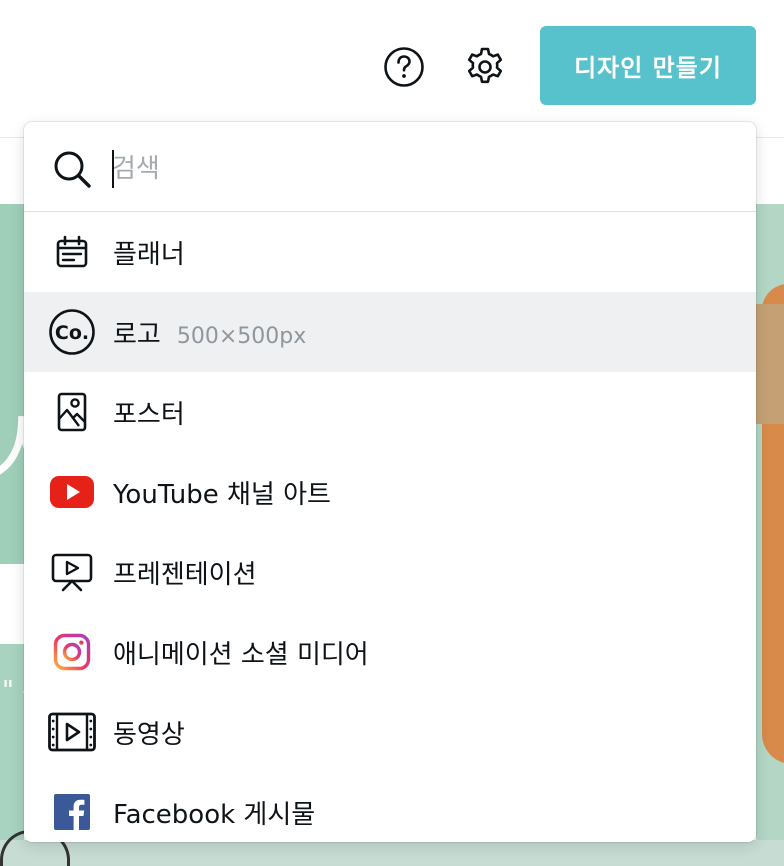  I want to click on menu-item-facebook-post: Facebook 게시물, so click(390, 807).